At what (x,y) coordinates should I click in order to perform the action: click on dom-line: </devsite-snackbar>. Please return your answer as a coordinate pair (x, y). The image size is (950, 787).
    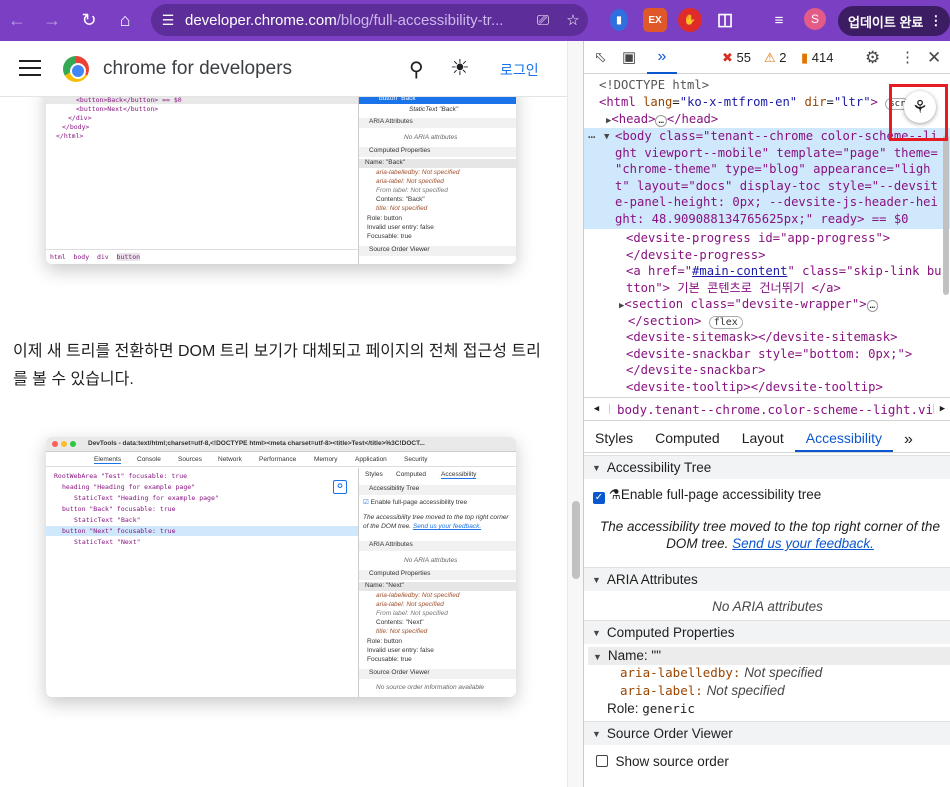
    Looking at the image, I should click on (695, 370).